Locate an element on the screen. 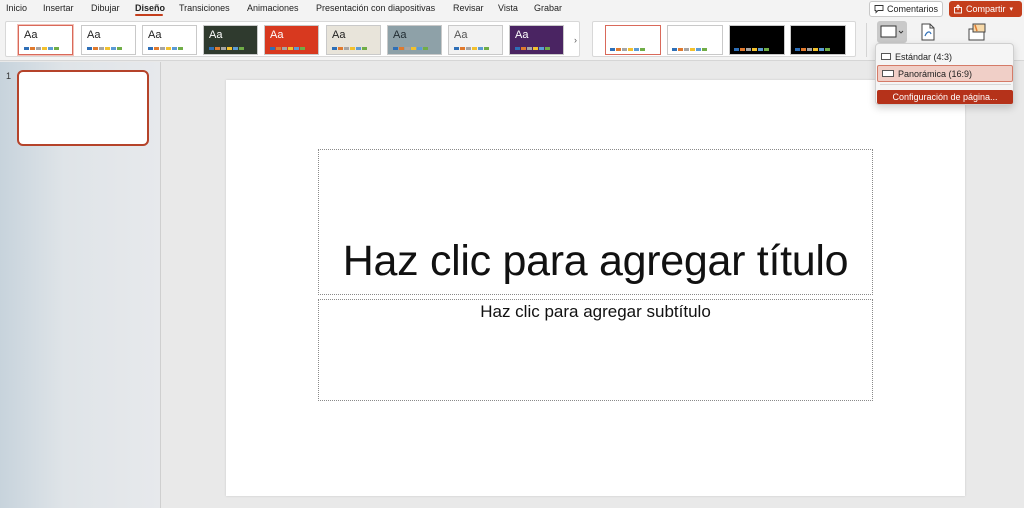 This screenshot has height=508, width=1024. slide-thumbnails-panel: 1 is located at coordinates (80, 285).